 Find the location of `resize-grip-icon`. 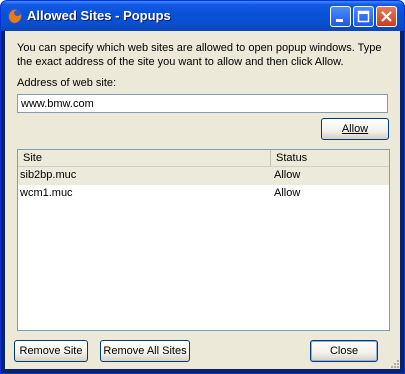

resize-grip-icon is located at coordinates (394, 363).